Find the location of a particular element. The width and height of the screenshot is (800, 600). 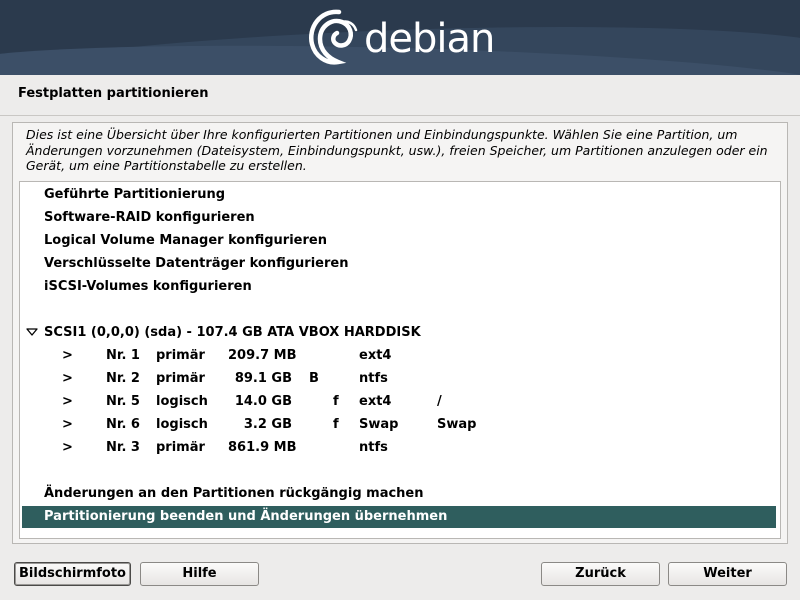

menu-item-label: iSCSI-Volumes konfigurieren is located at coordinates (148, 286).